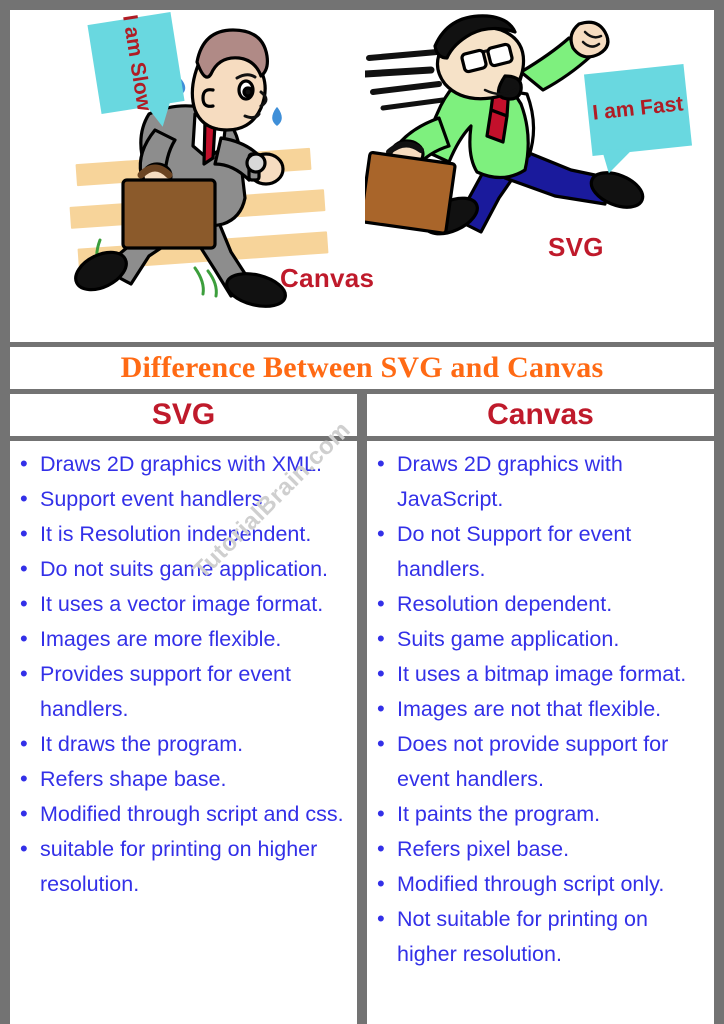 The width and height of the screenshot is (724, 1024). I want to click on fast-businessman-illustration, so click(505, 125).